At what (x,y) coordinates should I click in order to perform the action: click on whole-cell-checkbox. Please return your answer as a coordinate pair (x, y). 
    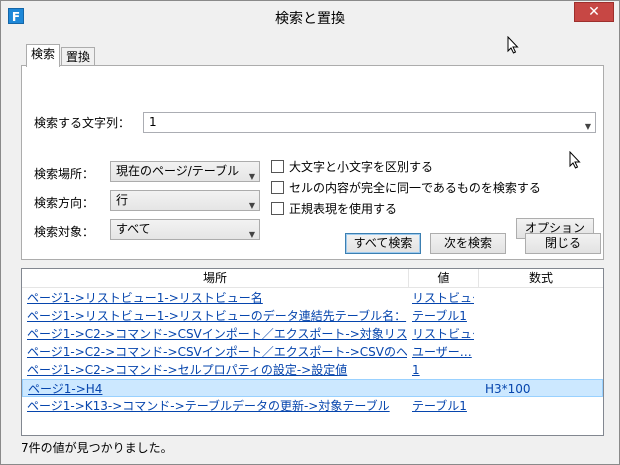
    Looking at the image, I should click on (277, 187).